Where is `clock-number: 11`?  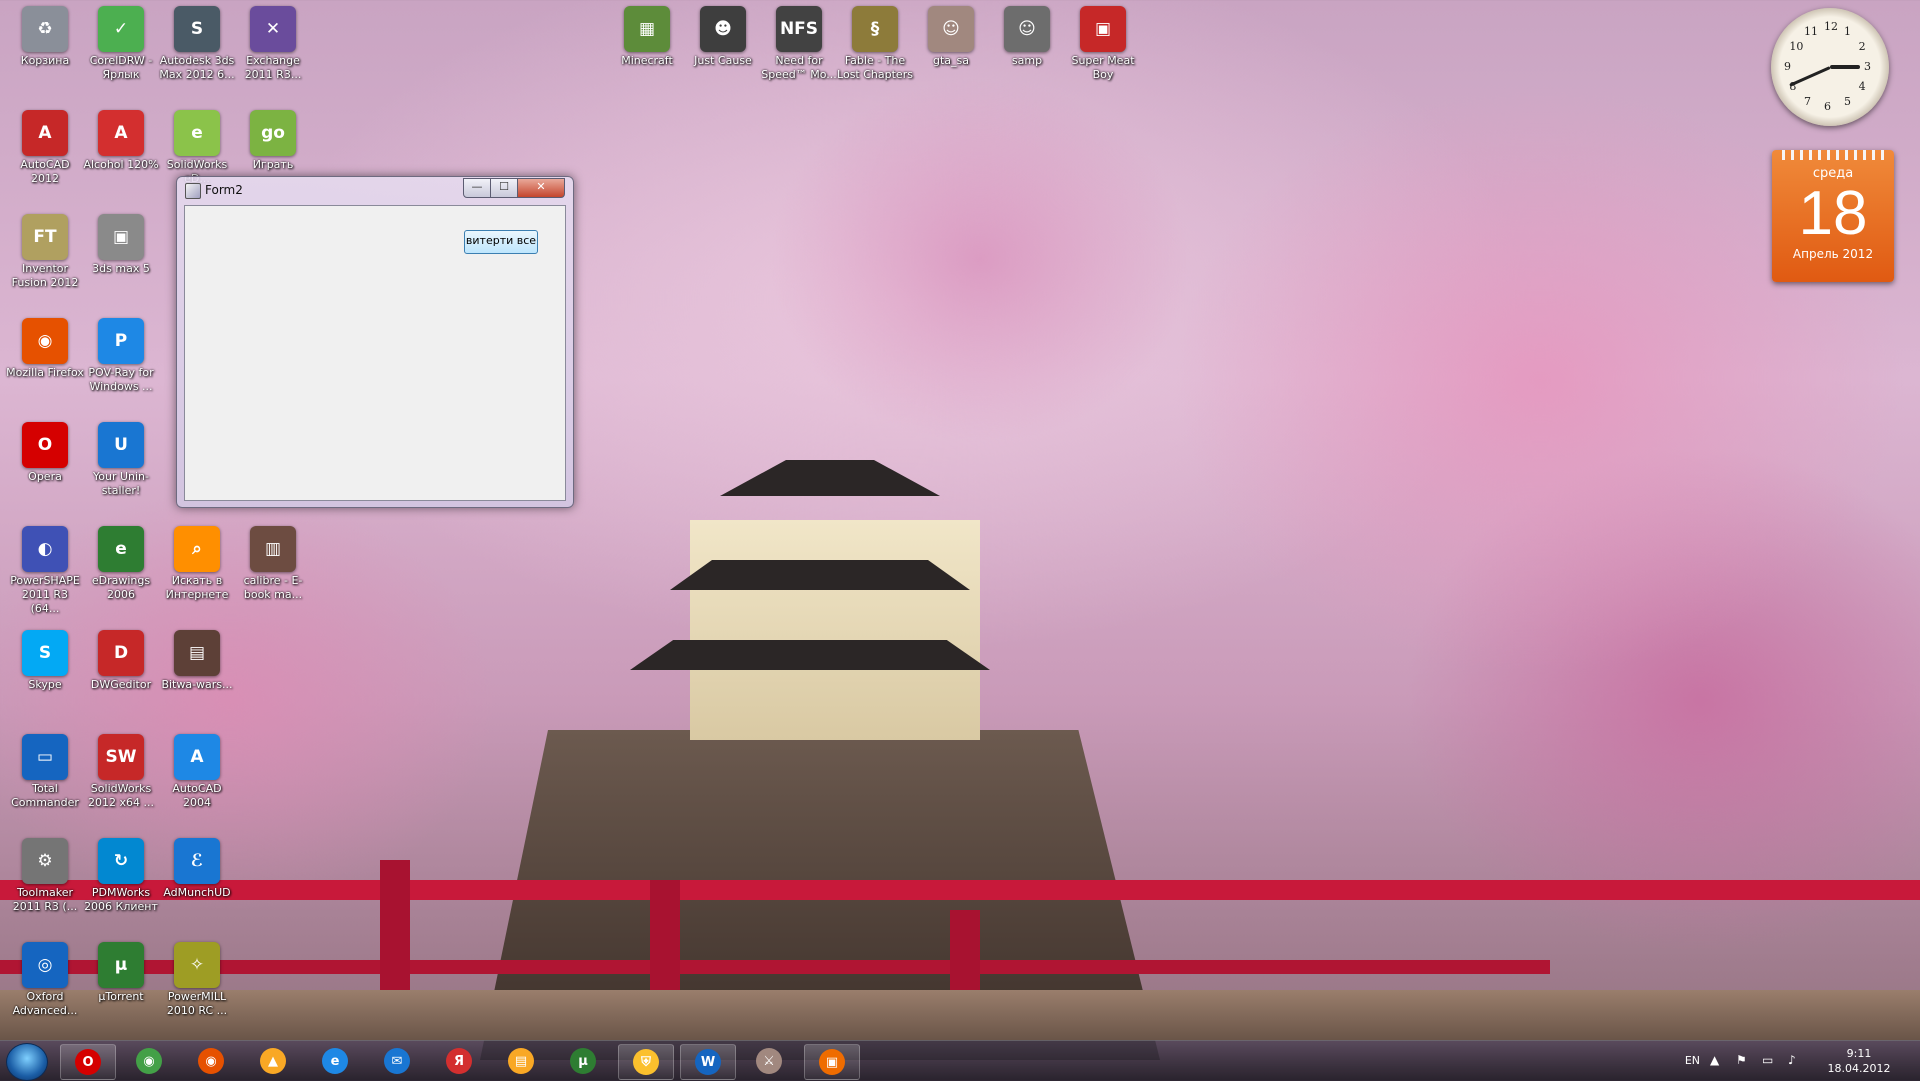 clock-number: 11 is located at coordinates (1811, 32).